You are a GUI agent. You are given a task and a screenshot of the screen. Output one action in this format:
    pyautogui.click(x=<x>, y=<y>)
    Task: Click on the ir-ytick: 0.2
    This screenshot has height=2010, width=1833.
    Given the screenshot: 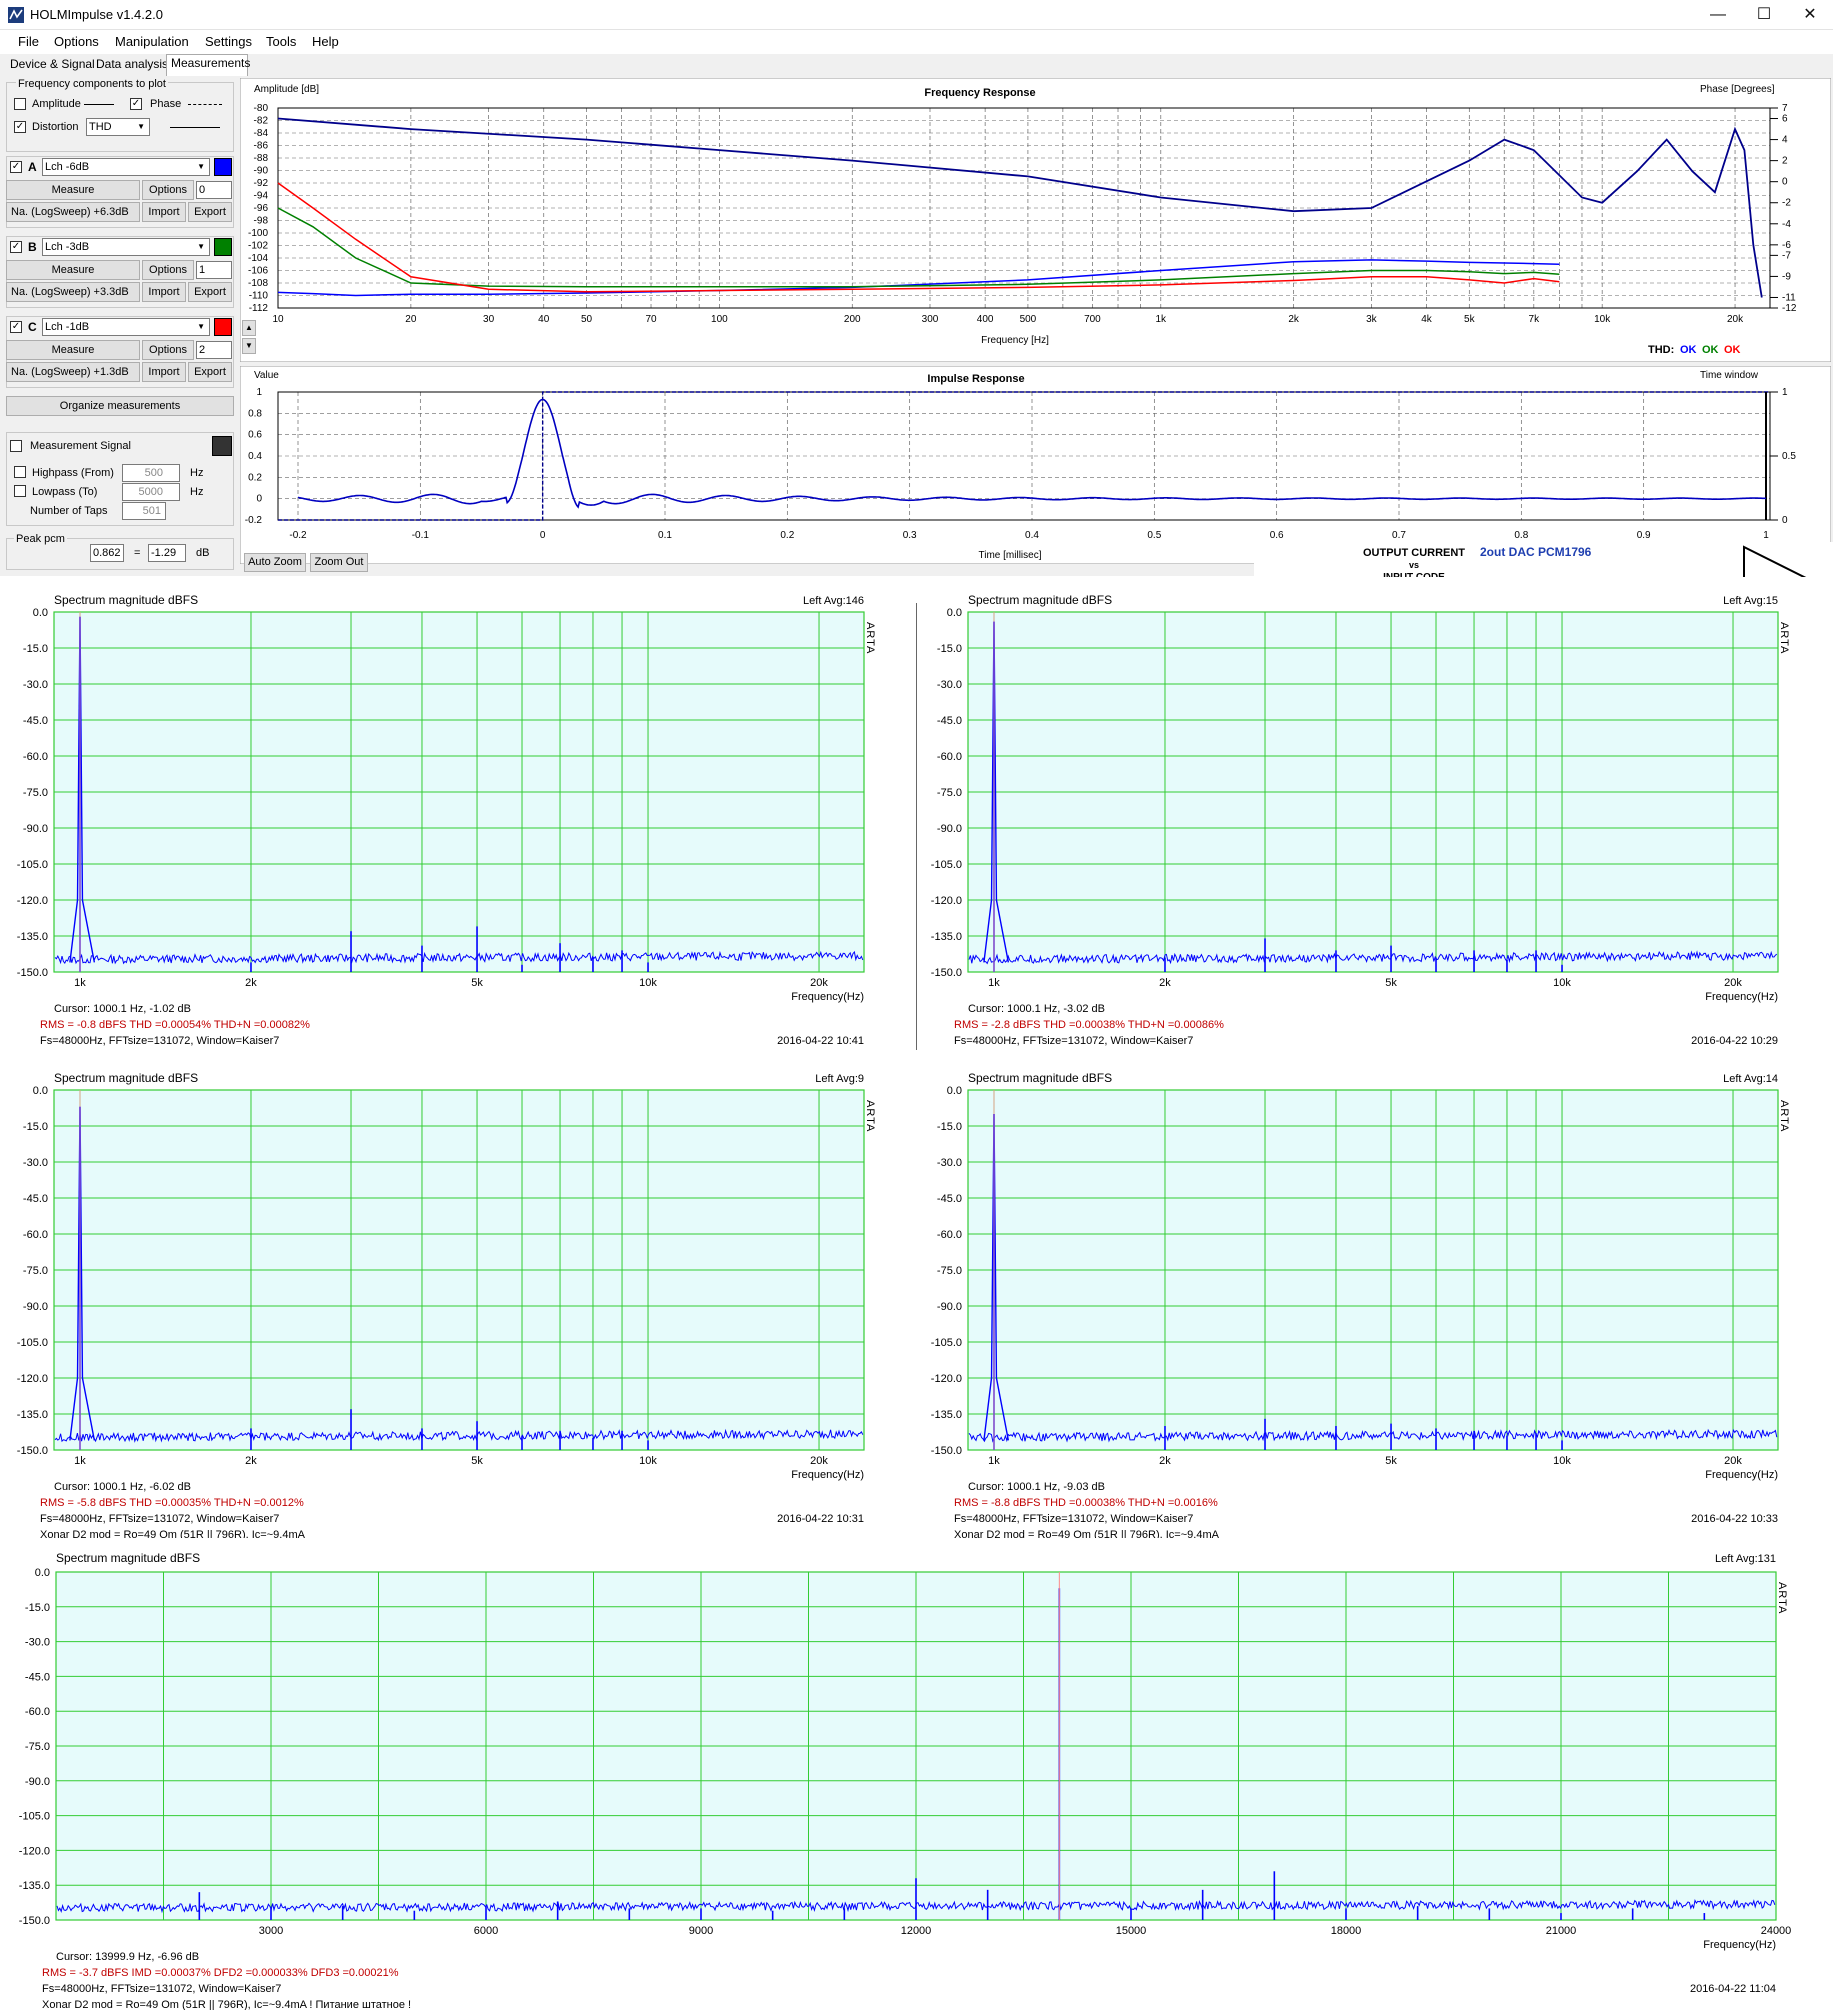 What is the action you would take?
    pyautogui.click(x=255, y=477)
    